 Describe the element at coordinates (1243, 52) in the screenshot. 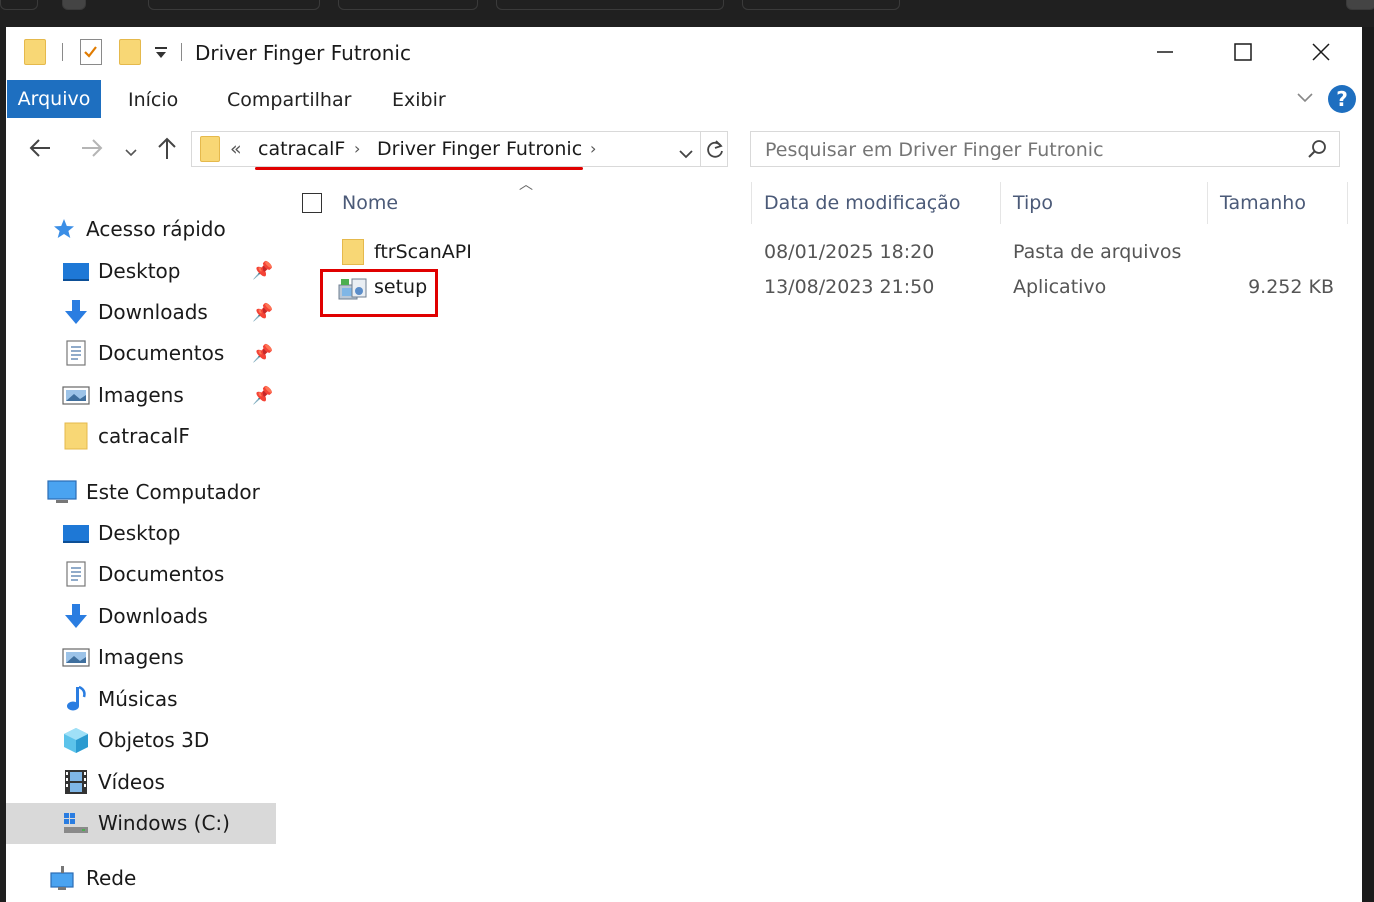

I see `maximize-button` at that location.